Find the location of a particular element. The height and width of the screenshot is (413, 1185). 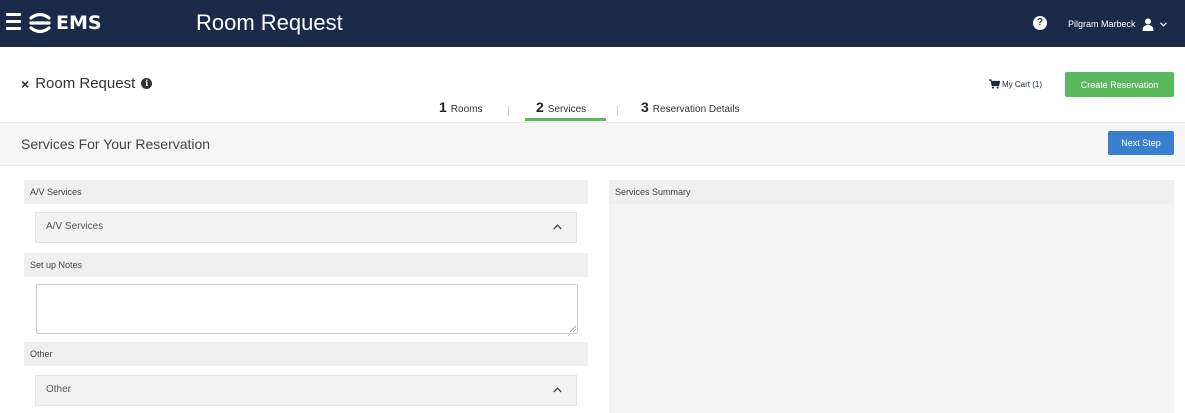

info-icon: i is located at coordinates (147, 83).